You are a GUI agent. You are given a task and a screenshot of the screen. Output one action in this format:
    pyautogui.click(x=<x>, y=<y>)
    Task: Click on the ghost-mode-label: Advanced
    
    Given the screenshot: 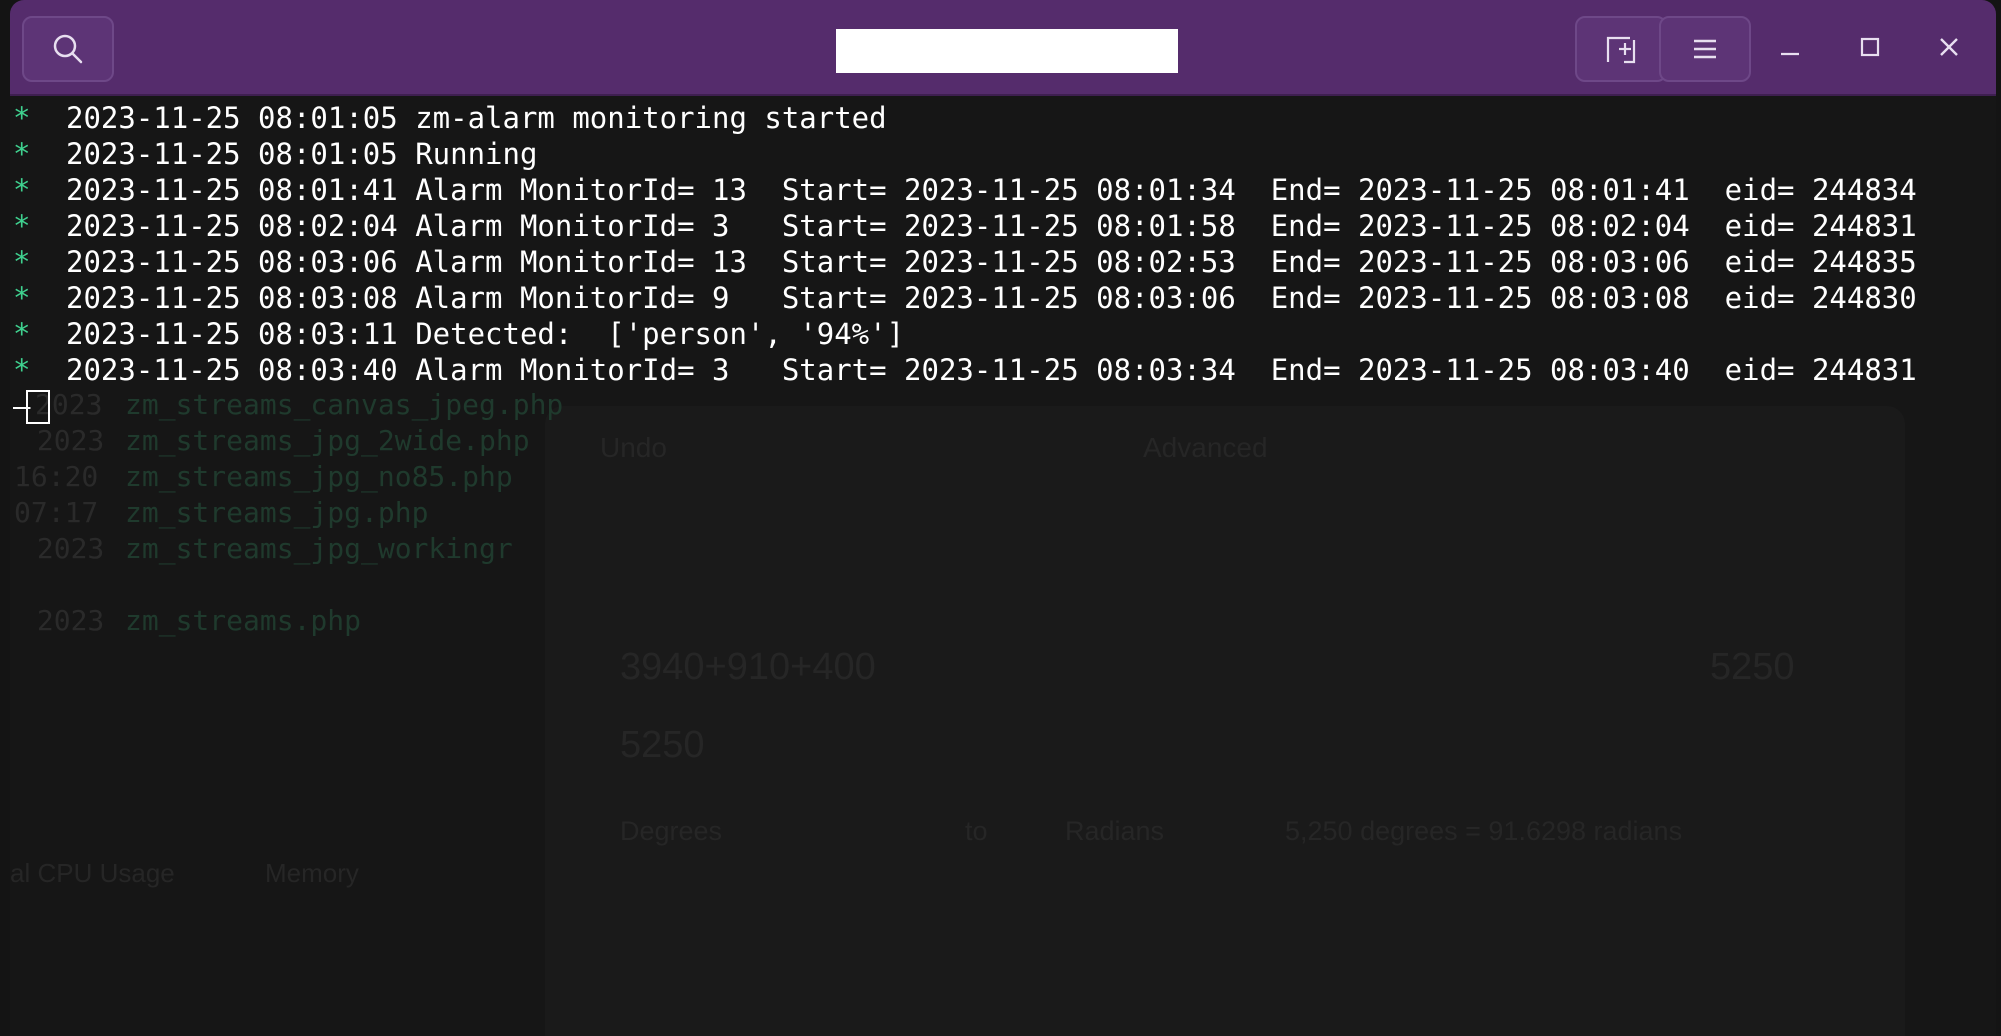 What is the action you would take?
    pyautogui.click(x=1205, y=447)
    